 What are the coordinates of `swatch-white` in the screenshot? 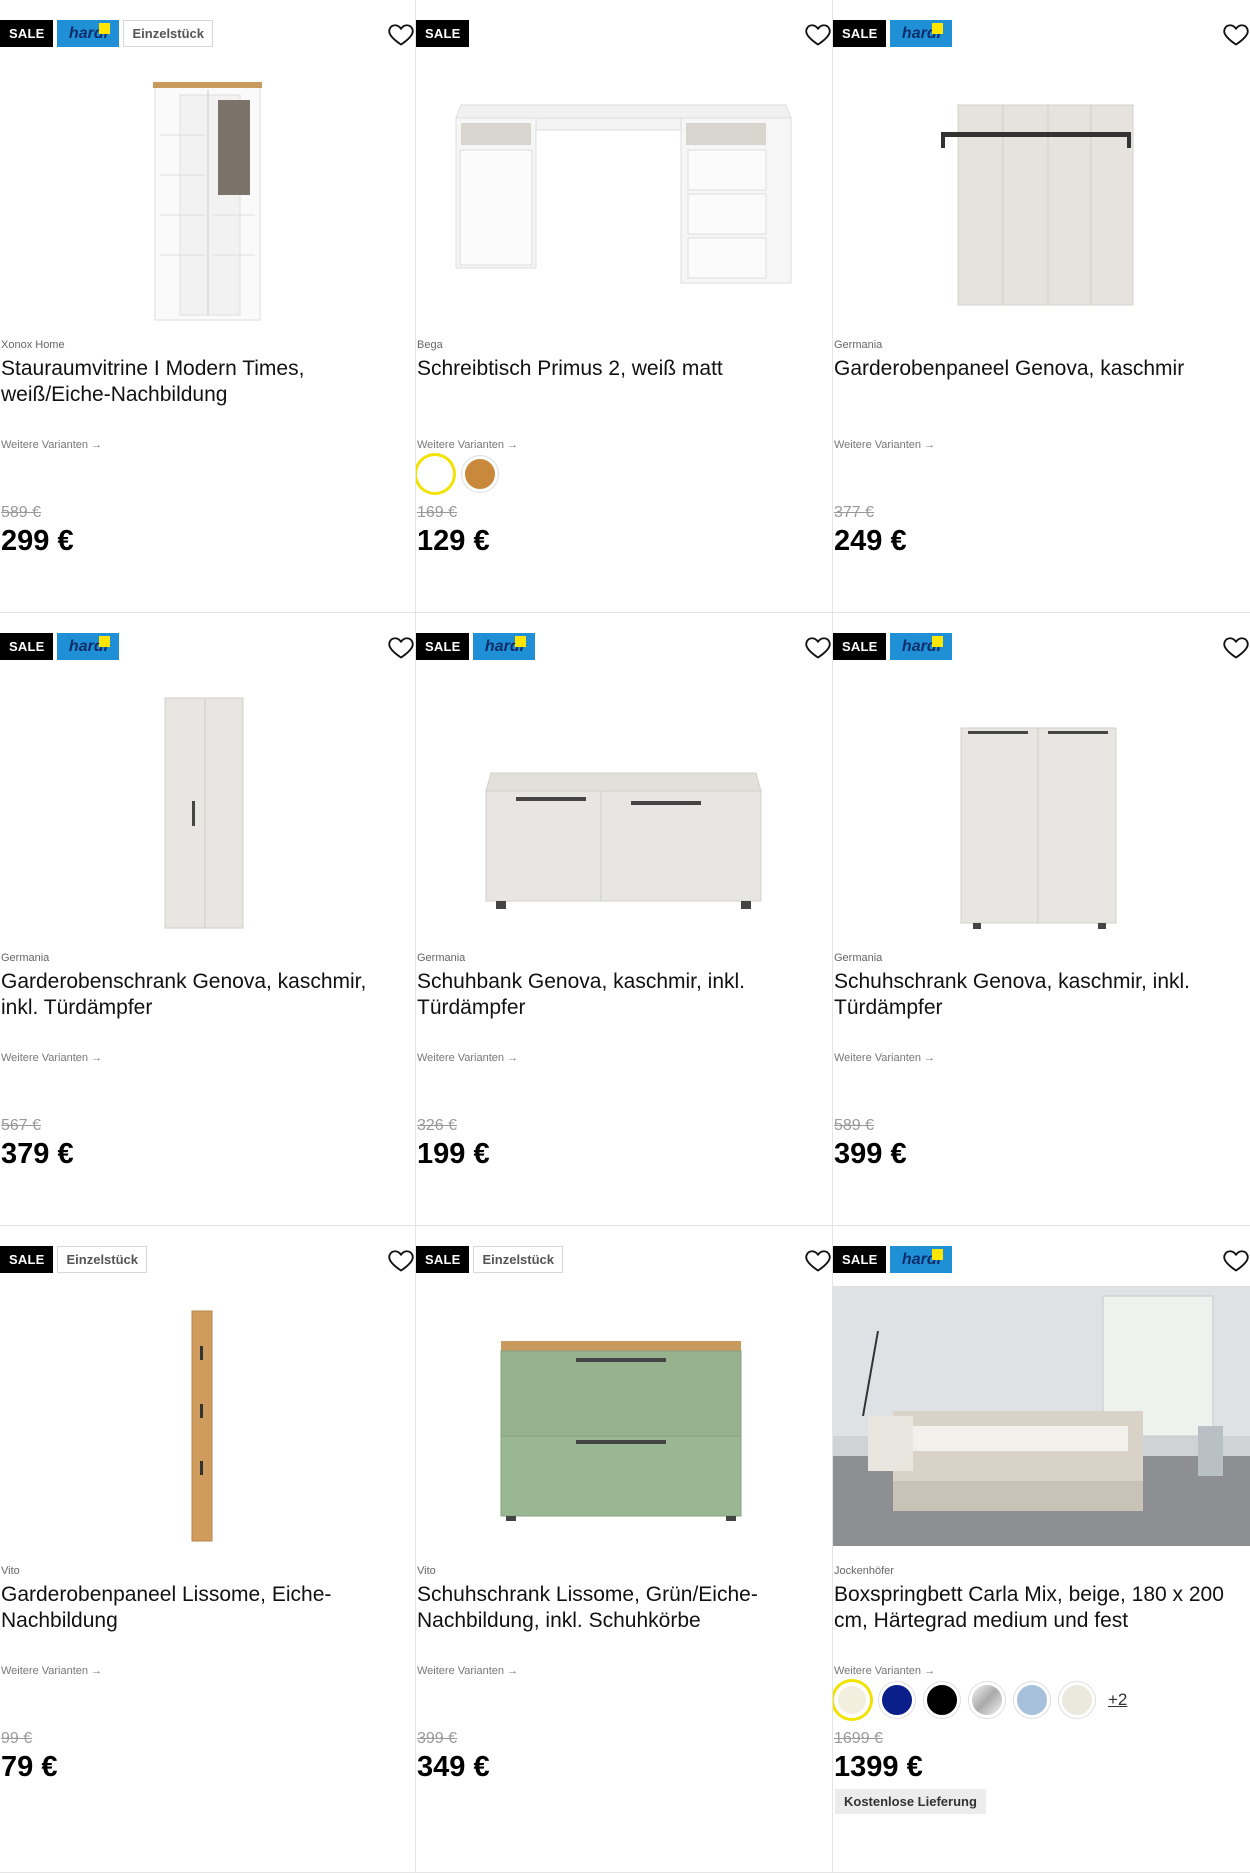 It's located at (435, 474).